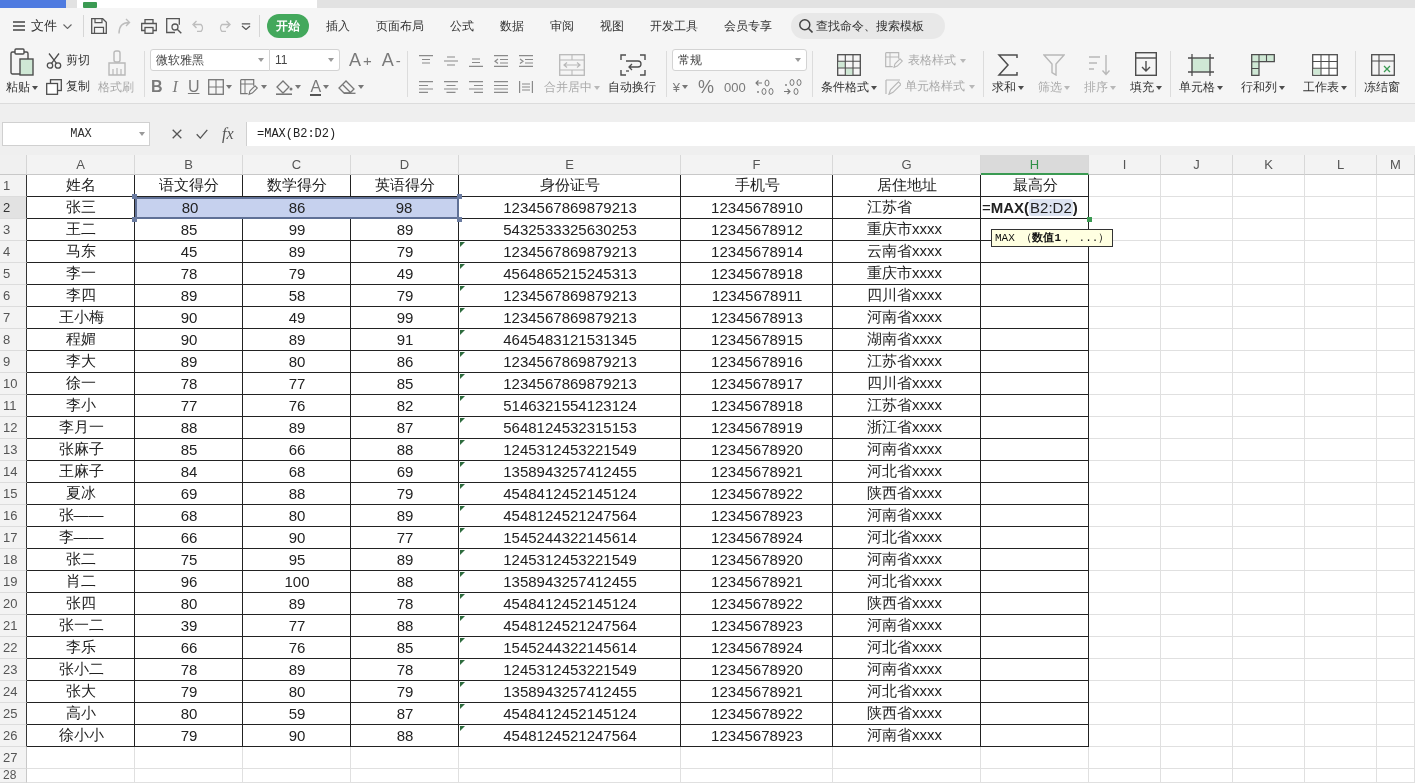 The width and height of the screenshot is (1415, 783). What do you see at coordinates (246, 26) in the screenshot?
I see `customize-dropdown-icon` at bounding box center [246, 26].